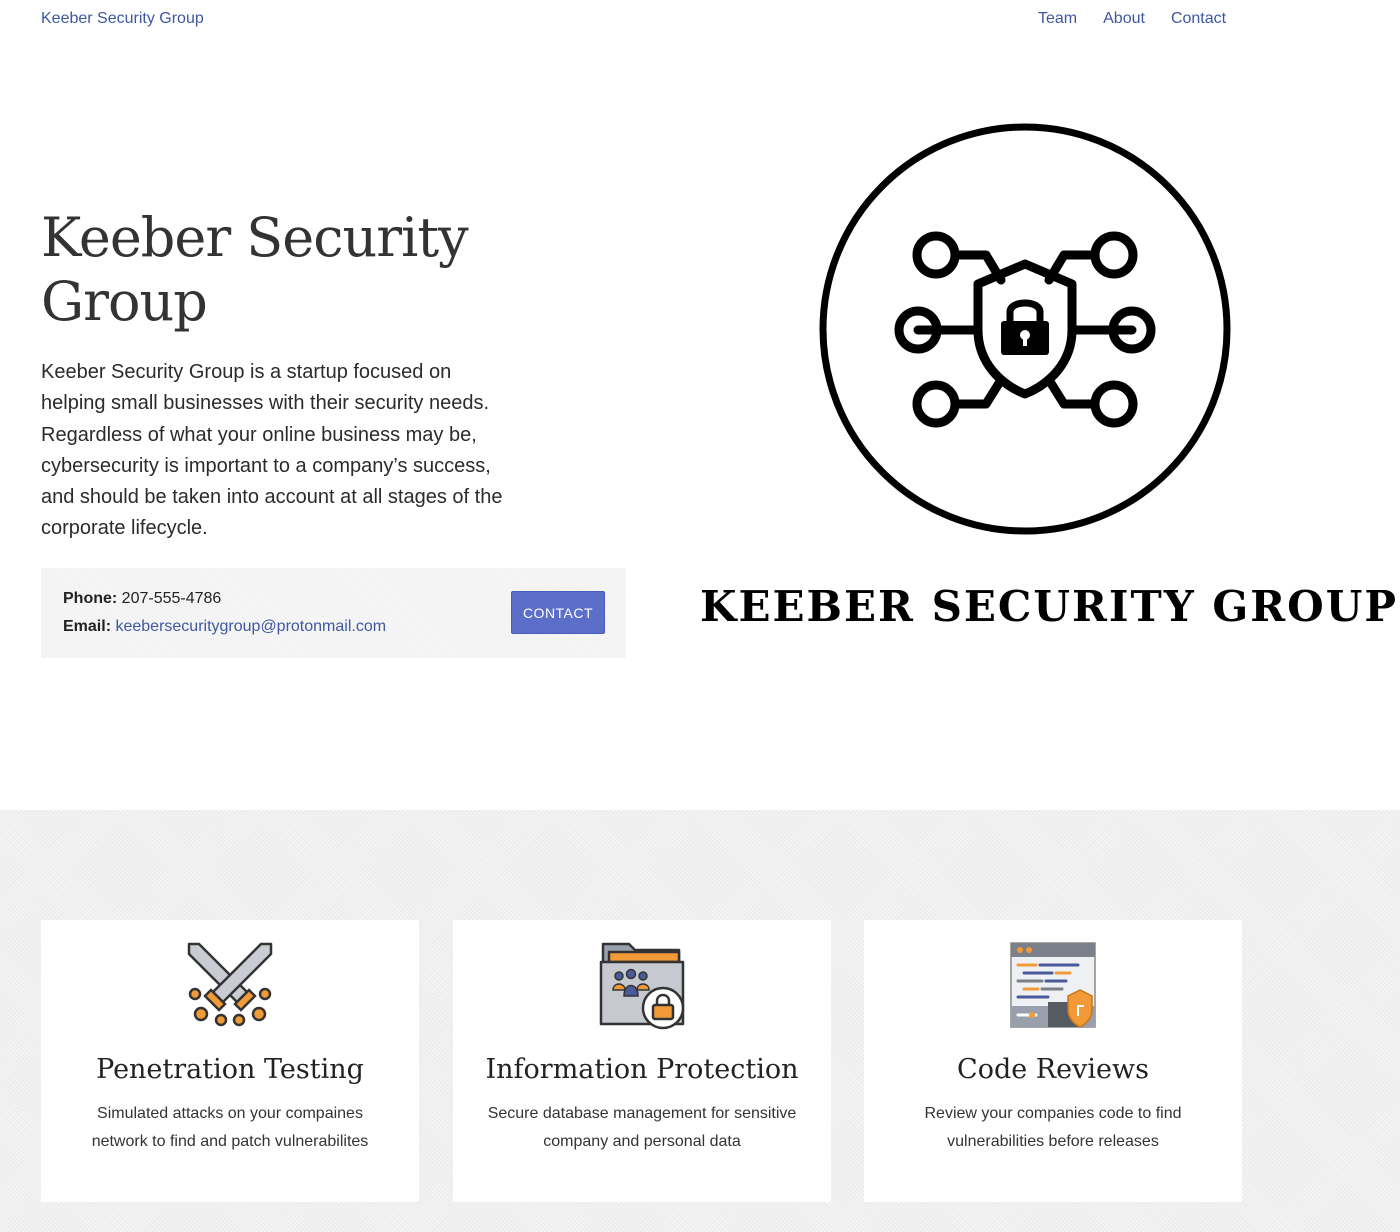 This screenshot has height=1232, width=1400. What do you see at coordinates (1053, 985) in the screenshot?
I see `code-shield-icon` at bounding box center [1053, 985].